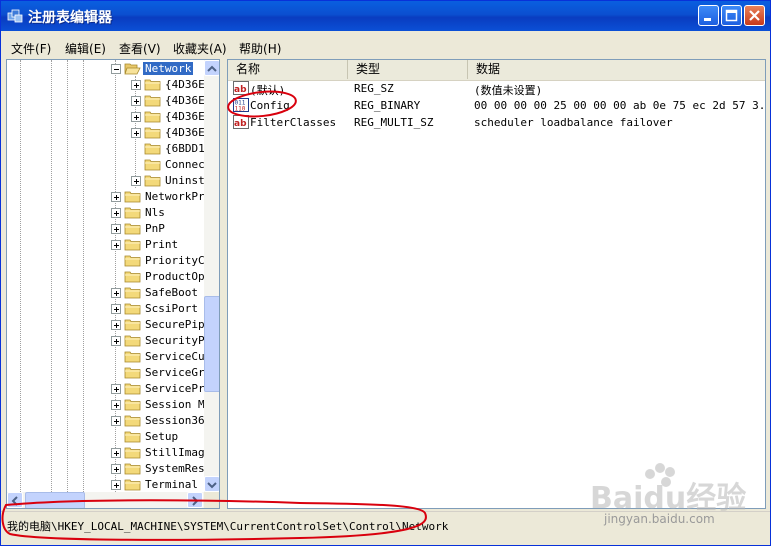  I want to click on tree-node-label: SafeBoot, so click(171, 292).